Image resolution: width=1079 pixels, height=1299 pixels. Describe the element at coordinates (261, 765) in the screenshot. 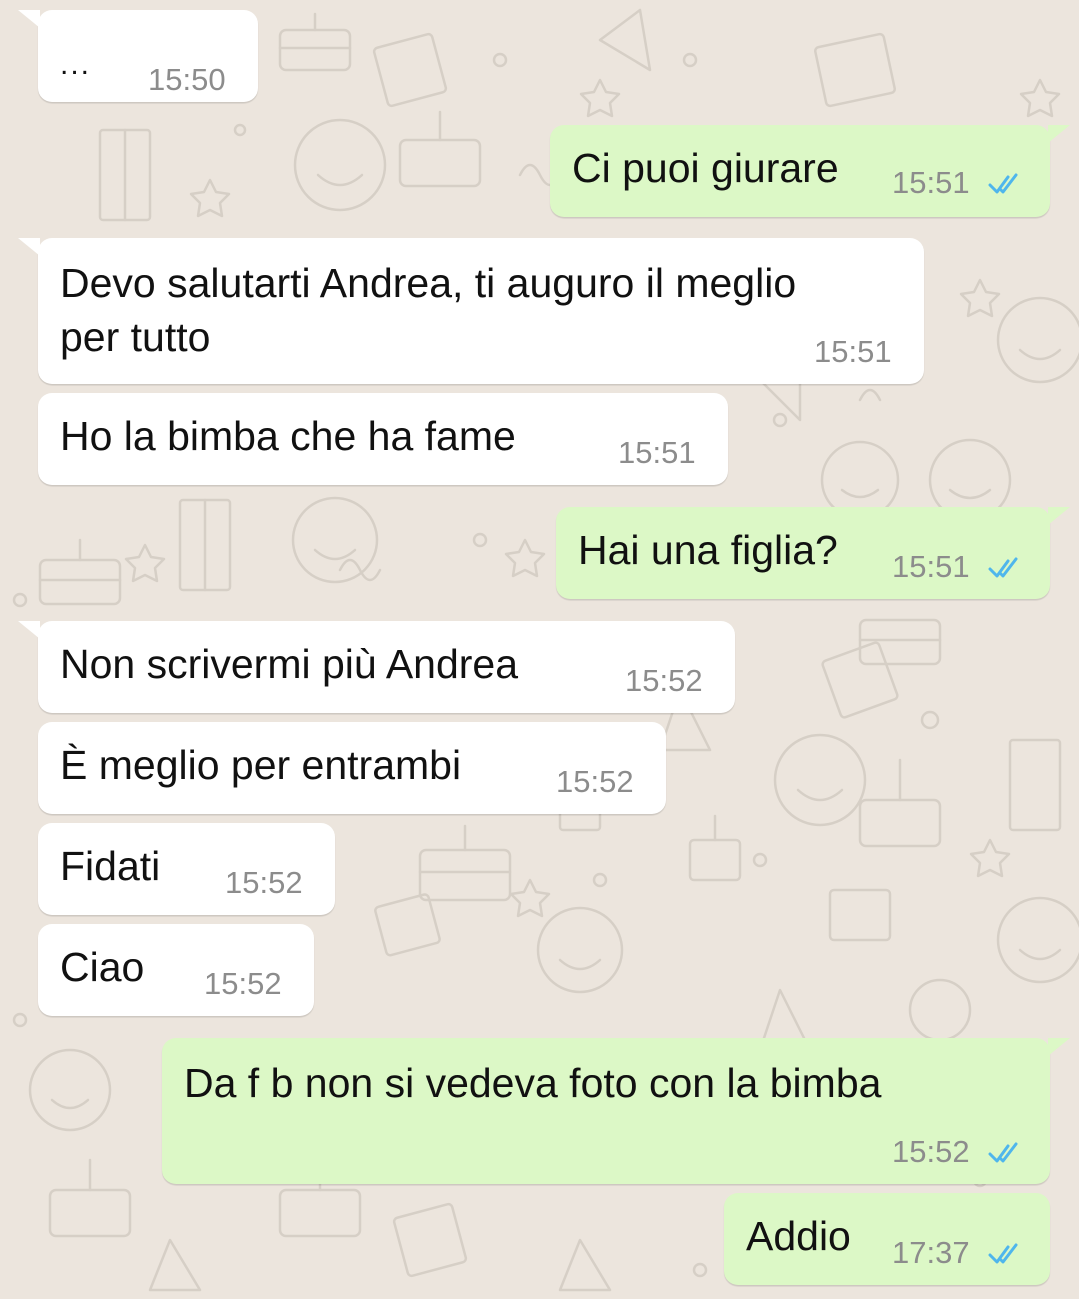

I see `message-text: È meglio per entrambi` at that location.